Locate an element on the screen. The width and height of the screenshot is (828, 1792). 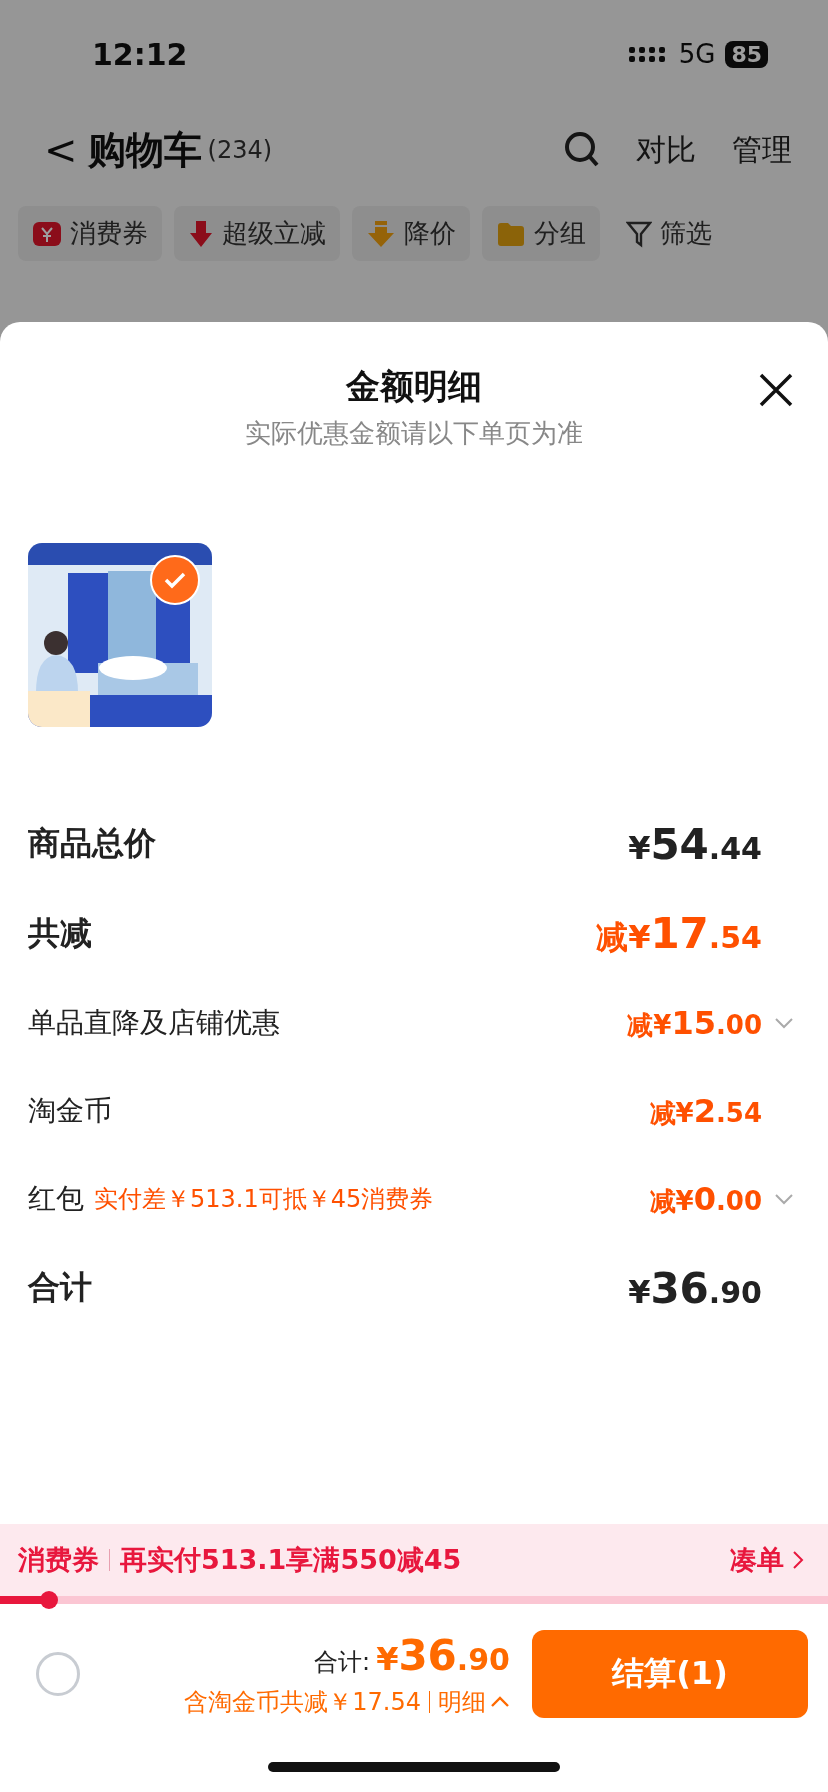
sheet-title: 金额明细 is located at coordinates (414, 386).